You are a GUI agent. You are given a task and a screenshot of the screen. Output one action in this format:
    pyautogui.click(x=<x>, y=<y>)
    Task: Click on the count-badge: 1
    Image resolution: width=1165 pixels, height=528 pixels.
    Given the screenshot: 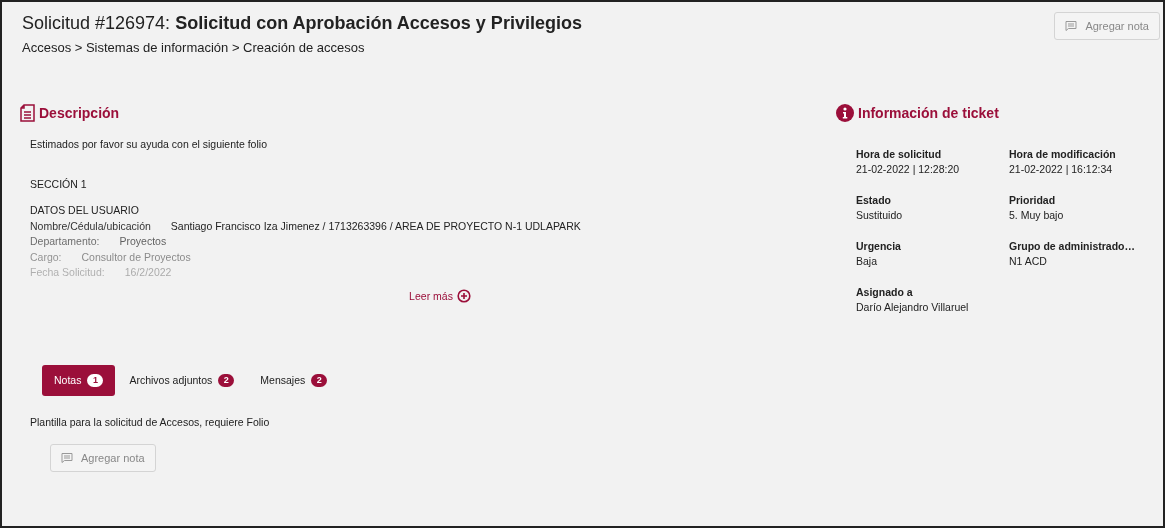 What is the action you would take?
    pyautogui.click(x=95, y=380)
    